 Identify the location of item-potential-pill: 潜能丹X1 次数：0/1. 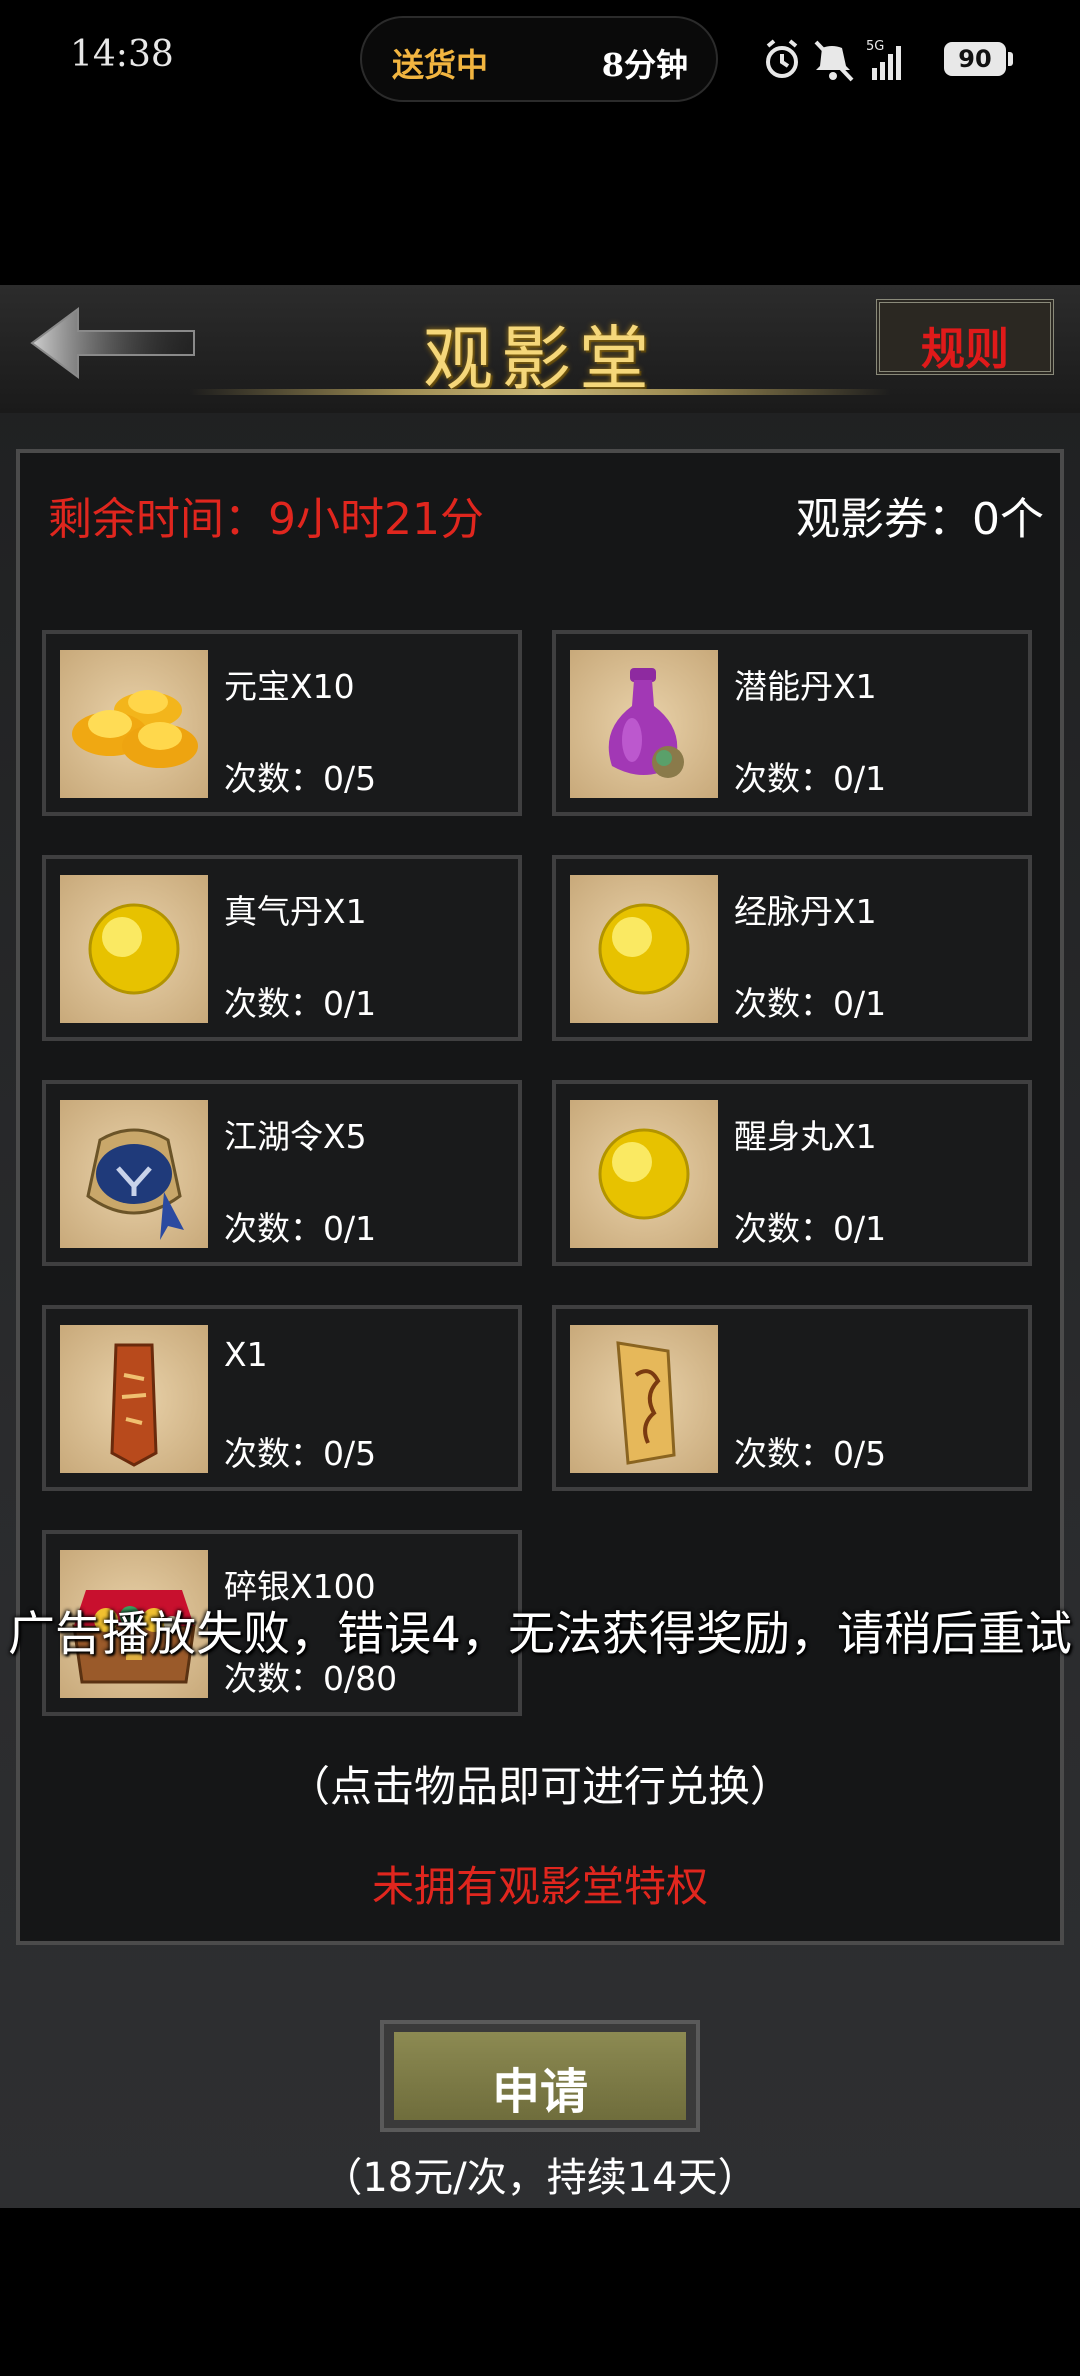
(792, 723).